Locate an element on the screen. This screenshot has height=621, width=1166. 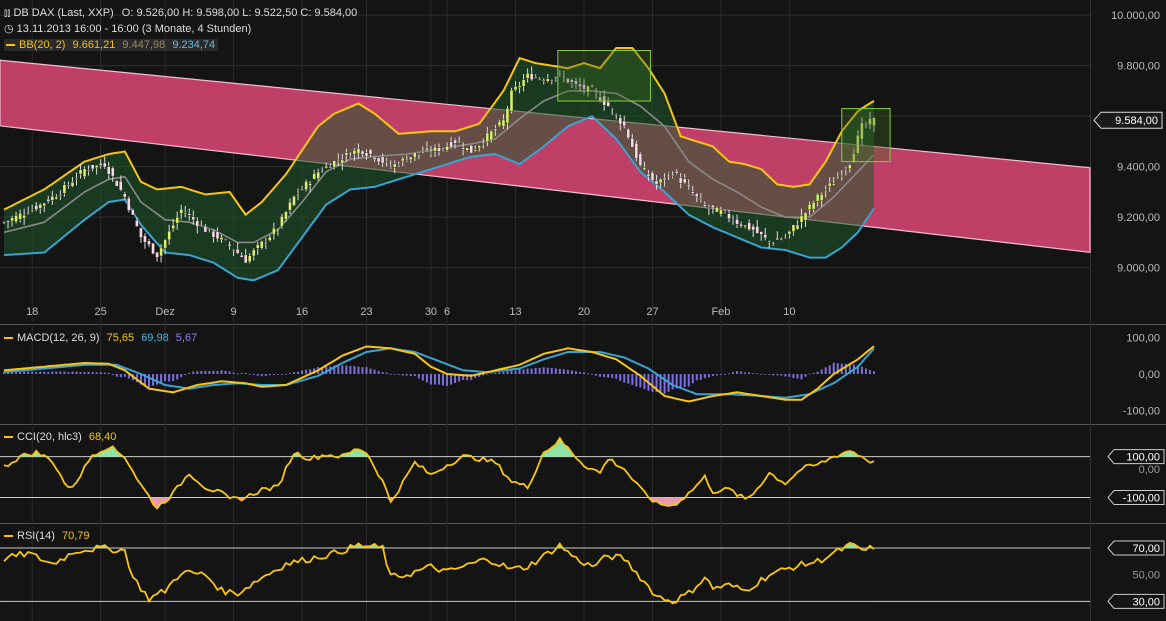
macd-legend: MACD(12, 26, 9) 75,65 69,98 5,67 is located at coordinates (100, 338).